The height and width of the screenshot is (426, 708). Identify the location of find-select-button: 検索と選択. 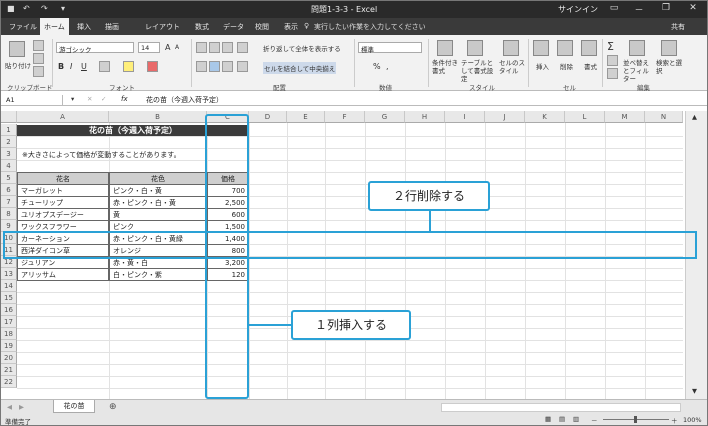
(669, 67).